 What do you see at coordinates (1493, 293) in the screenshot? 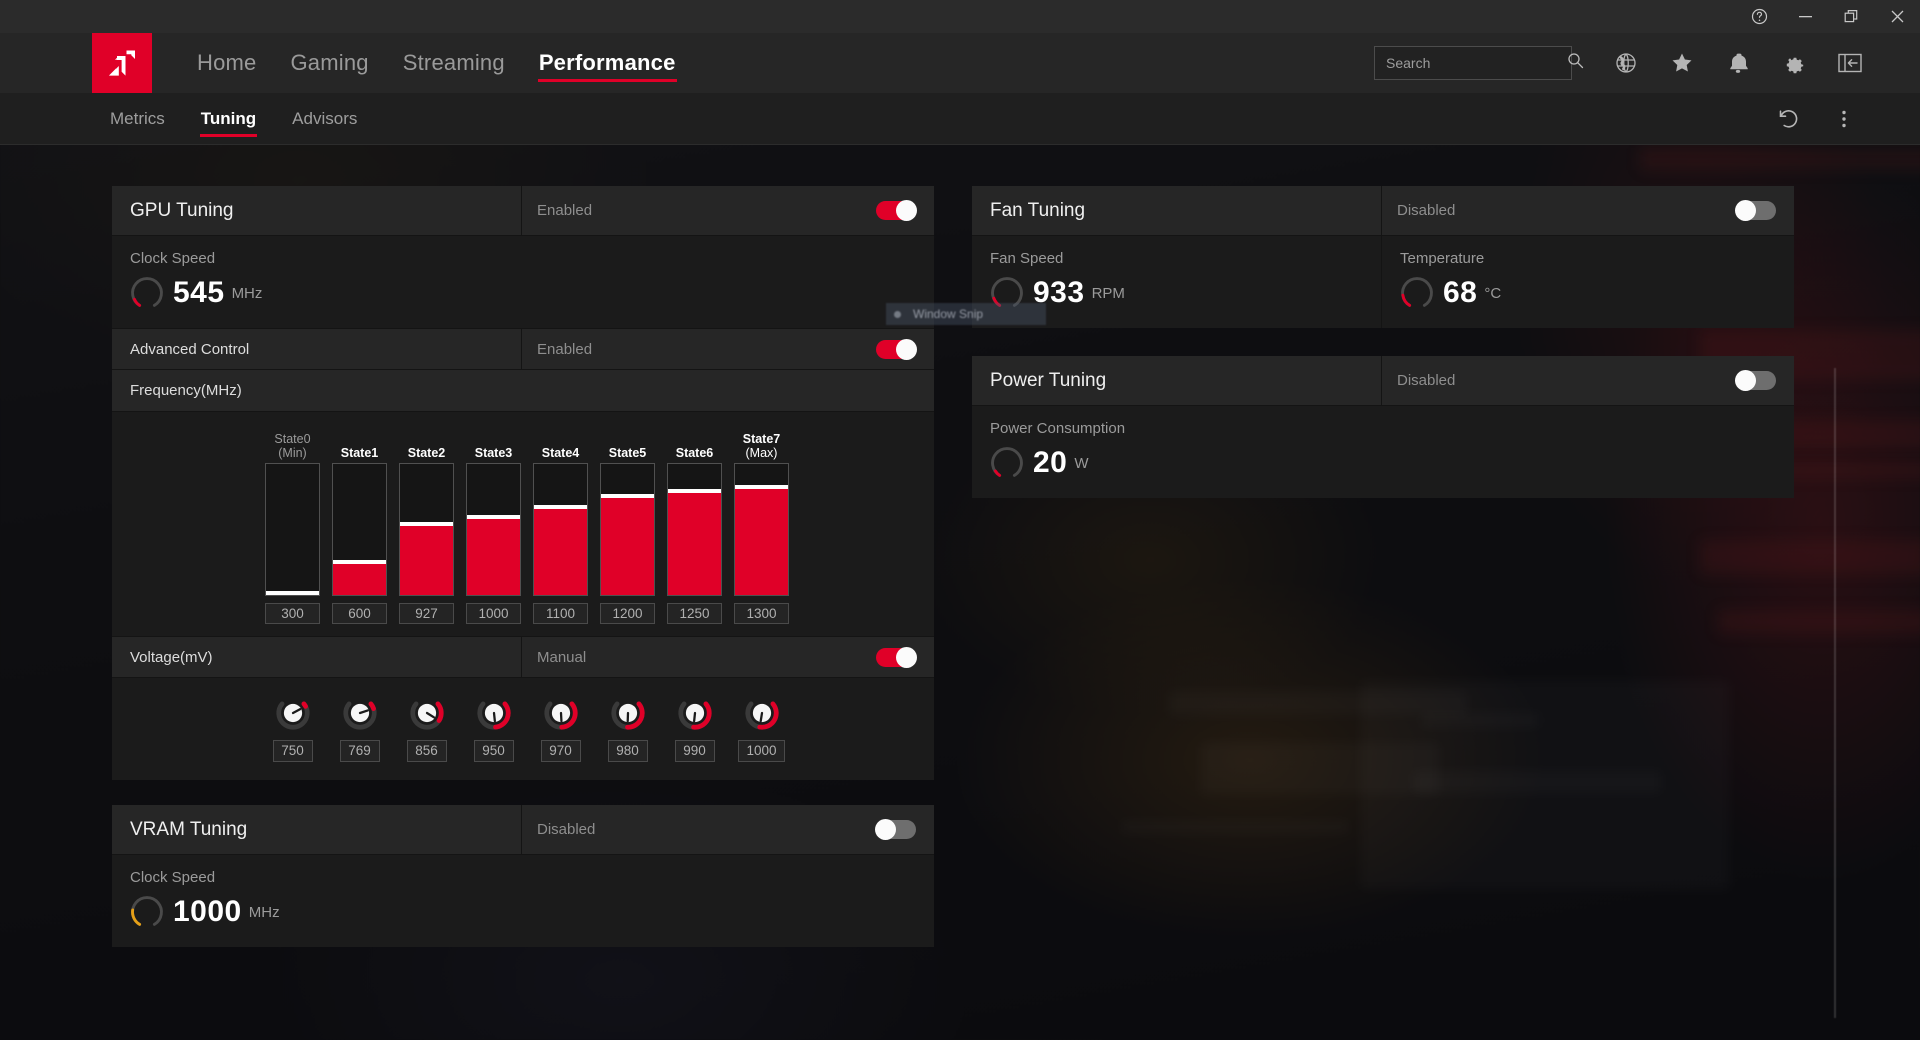
I see `temperature-unit: °C` at bounding box center [1493, 293].